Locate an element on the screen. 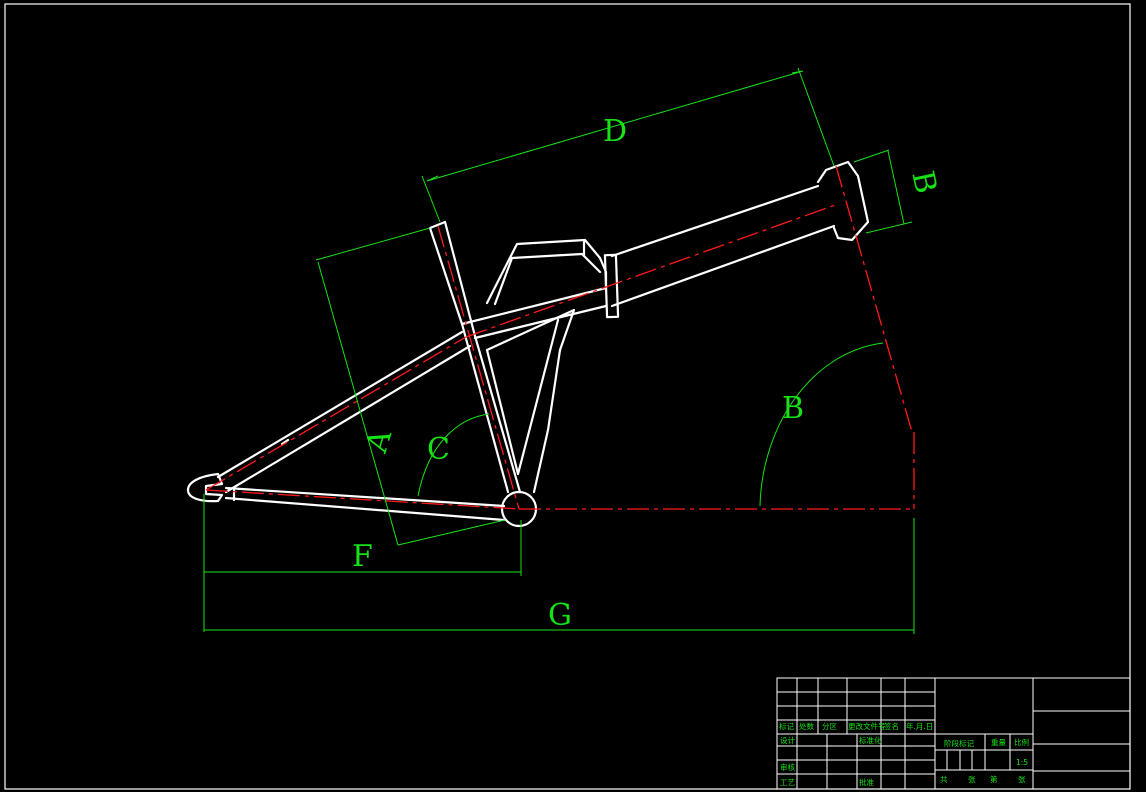 This screenshot has width=1146, height=792. centerline-head-tube is located at coordinates (874, 299).